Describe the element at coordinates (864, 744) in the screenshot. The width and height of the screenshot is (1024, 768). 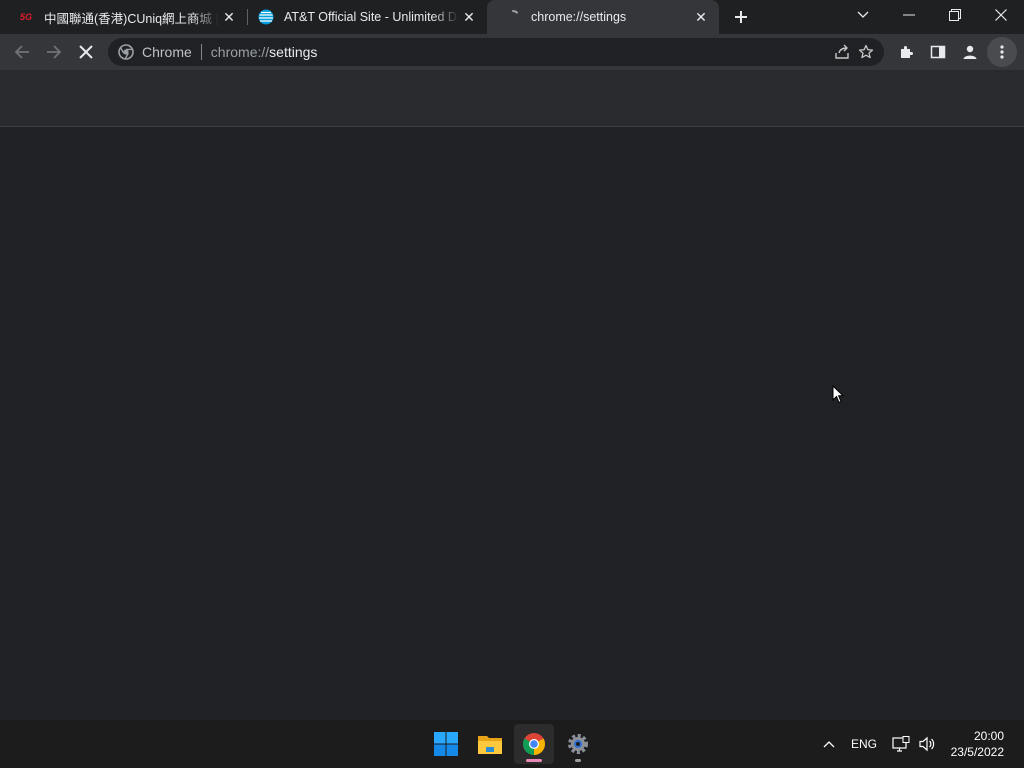
I see `language-indicator: ENG` at that location.